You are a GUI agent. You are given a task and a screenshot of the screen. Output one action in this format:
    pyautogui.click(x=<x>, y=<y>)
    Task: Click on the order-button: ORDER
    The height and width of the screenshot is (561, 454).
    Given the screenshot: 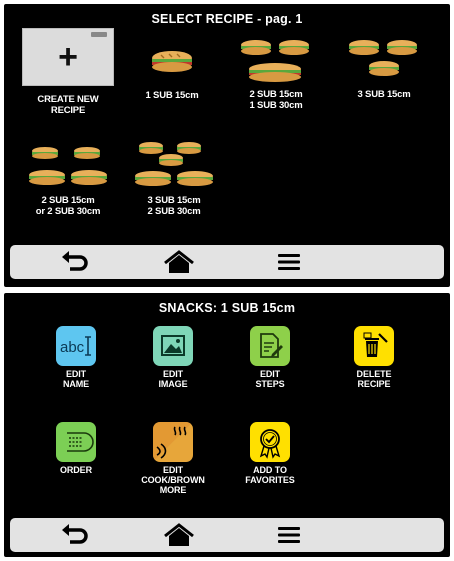 What is the action you would take?
    pyautogui.click(x=76, y=448)
    